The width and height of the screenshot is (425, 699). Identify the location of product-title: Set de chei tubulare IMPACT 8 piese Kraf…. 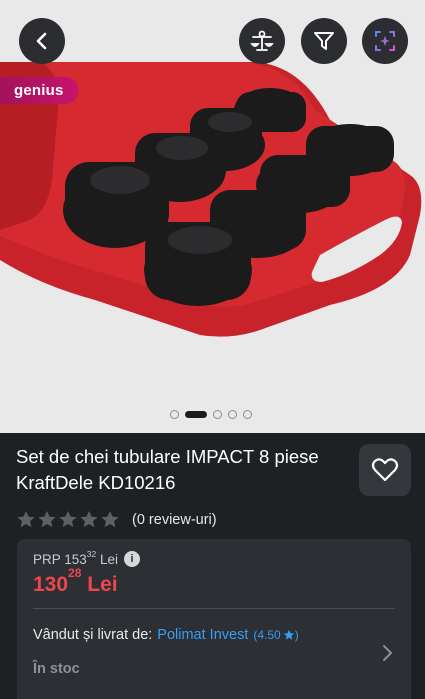
(167, 469).